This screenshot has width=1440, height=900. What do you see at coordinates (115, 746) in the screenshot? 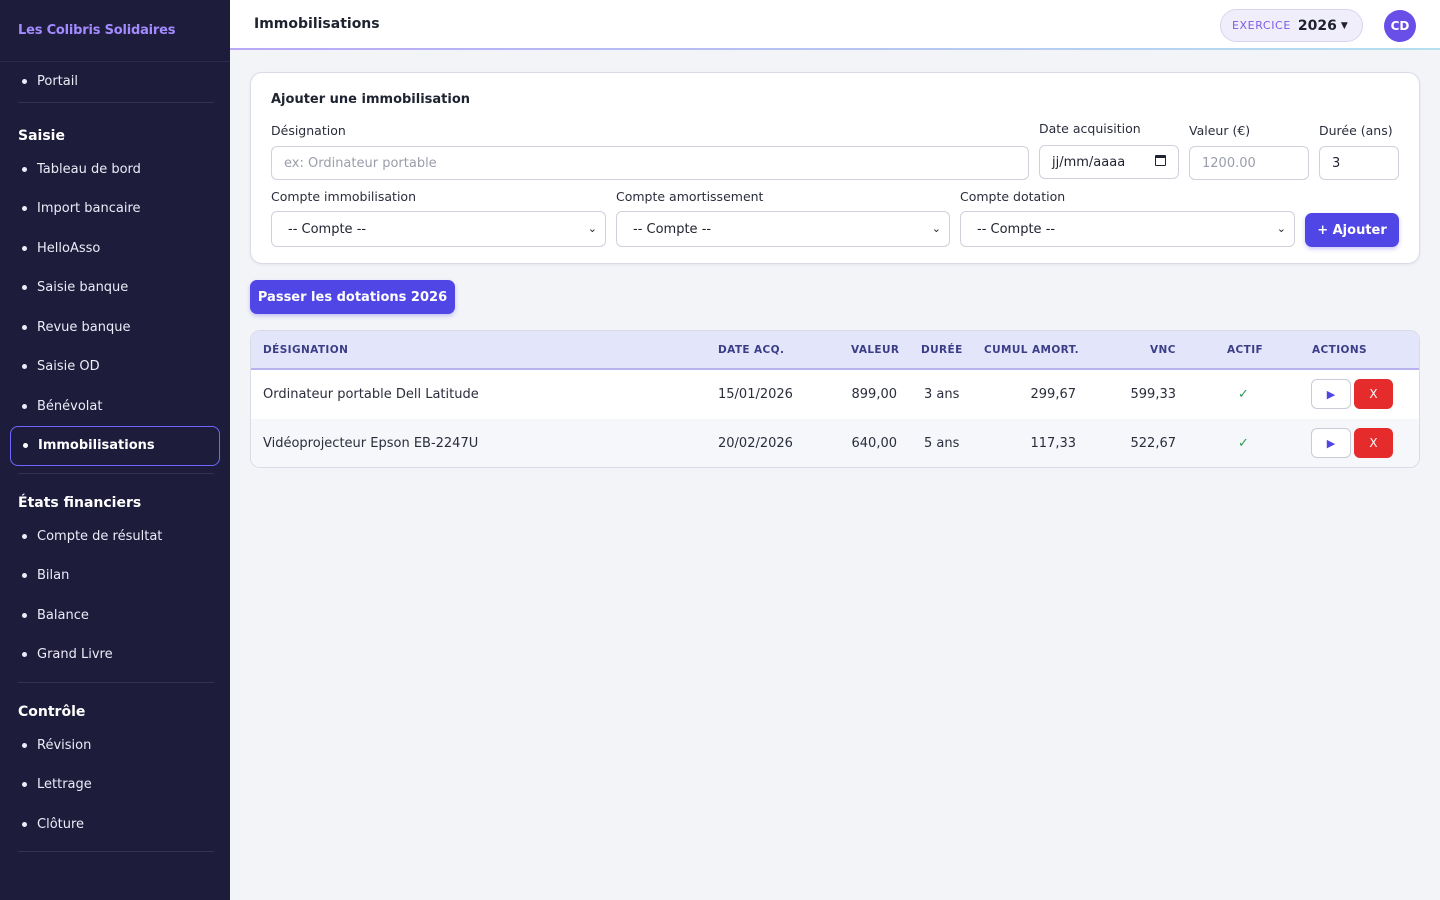
I see `sidebar-item-revision: Révision` at bounding box center [115, 746].